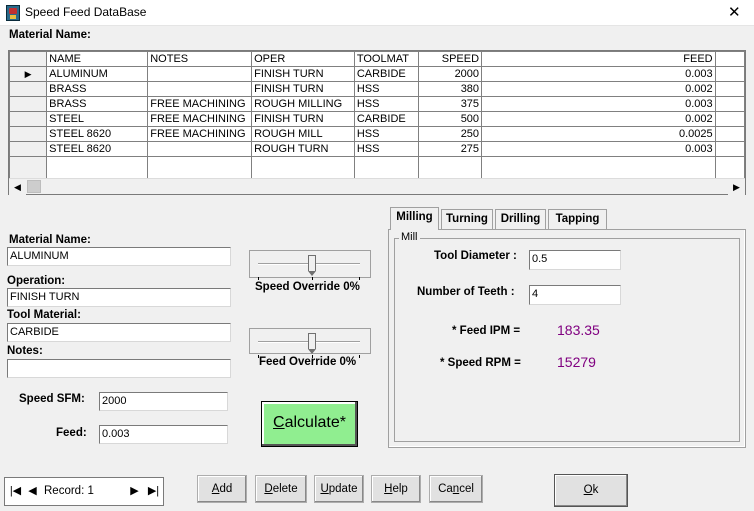 The width and height of the screenshot is (754, 511). Describe the element at coordinates (575, 295) in the screenshot. I see `number-of-teeth-field: 4` at that location.